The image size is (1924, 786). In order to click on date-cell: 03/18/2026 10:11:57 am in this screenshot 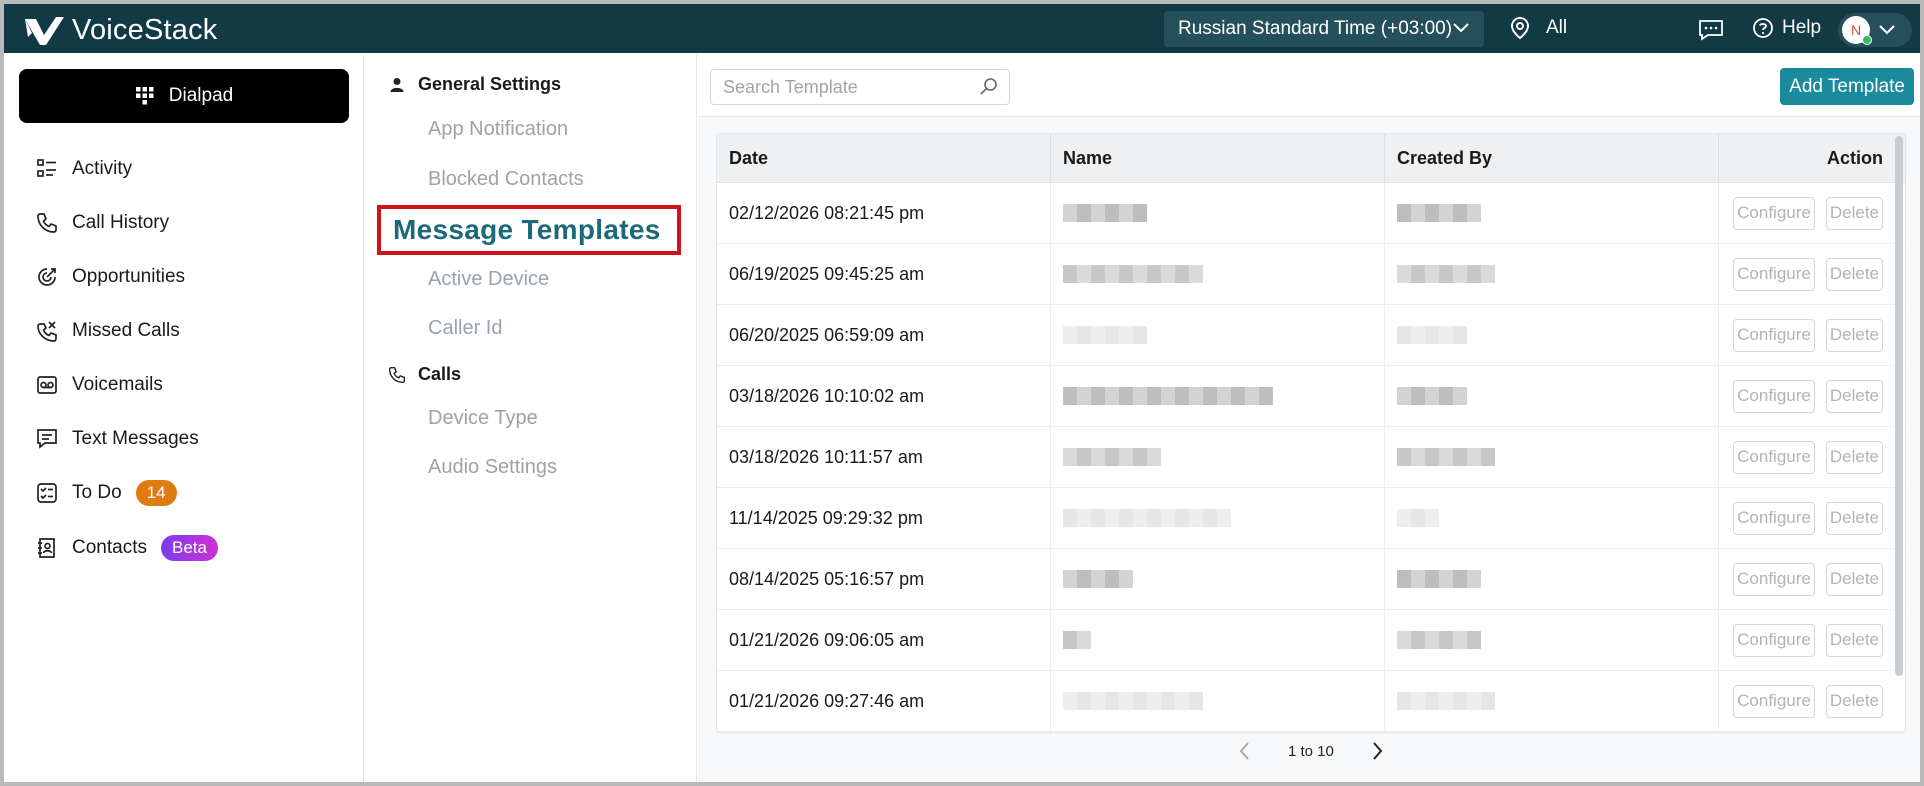, I will do `click(884, 457)`.